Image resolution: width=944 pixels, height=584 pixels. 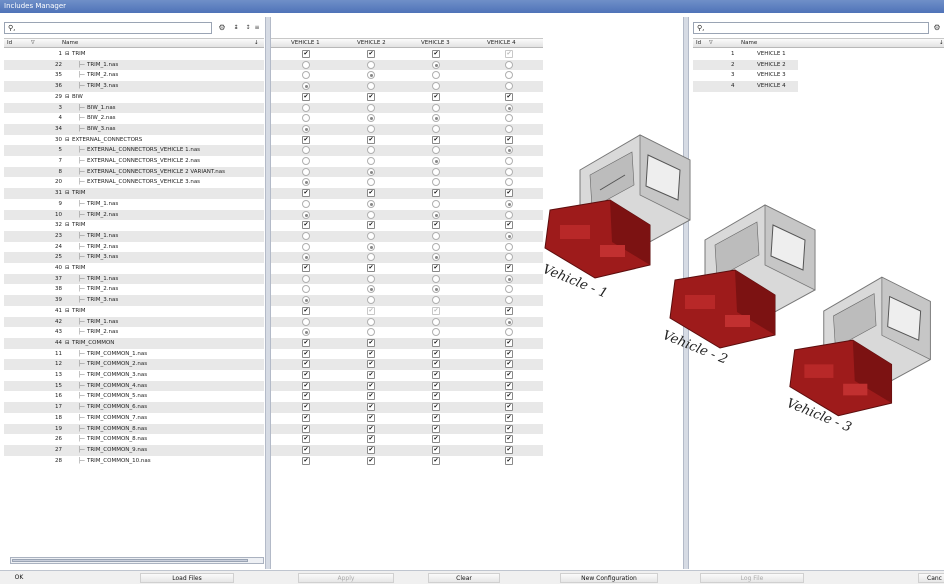 What do you see at coordinates (435, 43) in the screenshot?
I see `matrix-col-vehicle-3: VEHICLE 3` at bounding box center [435, 43].